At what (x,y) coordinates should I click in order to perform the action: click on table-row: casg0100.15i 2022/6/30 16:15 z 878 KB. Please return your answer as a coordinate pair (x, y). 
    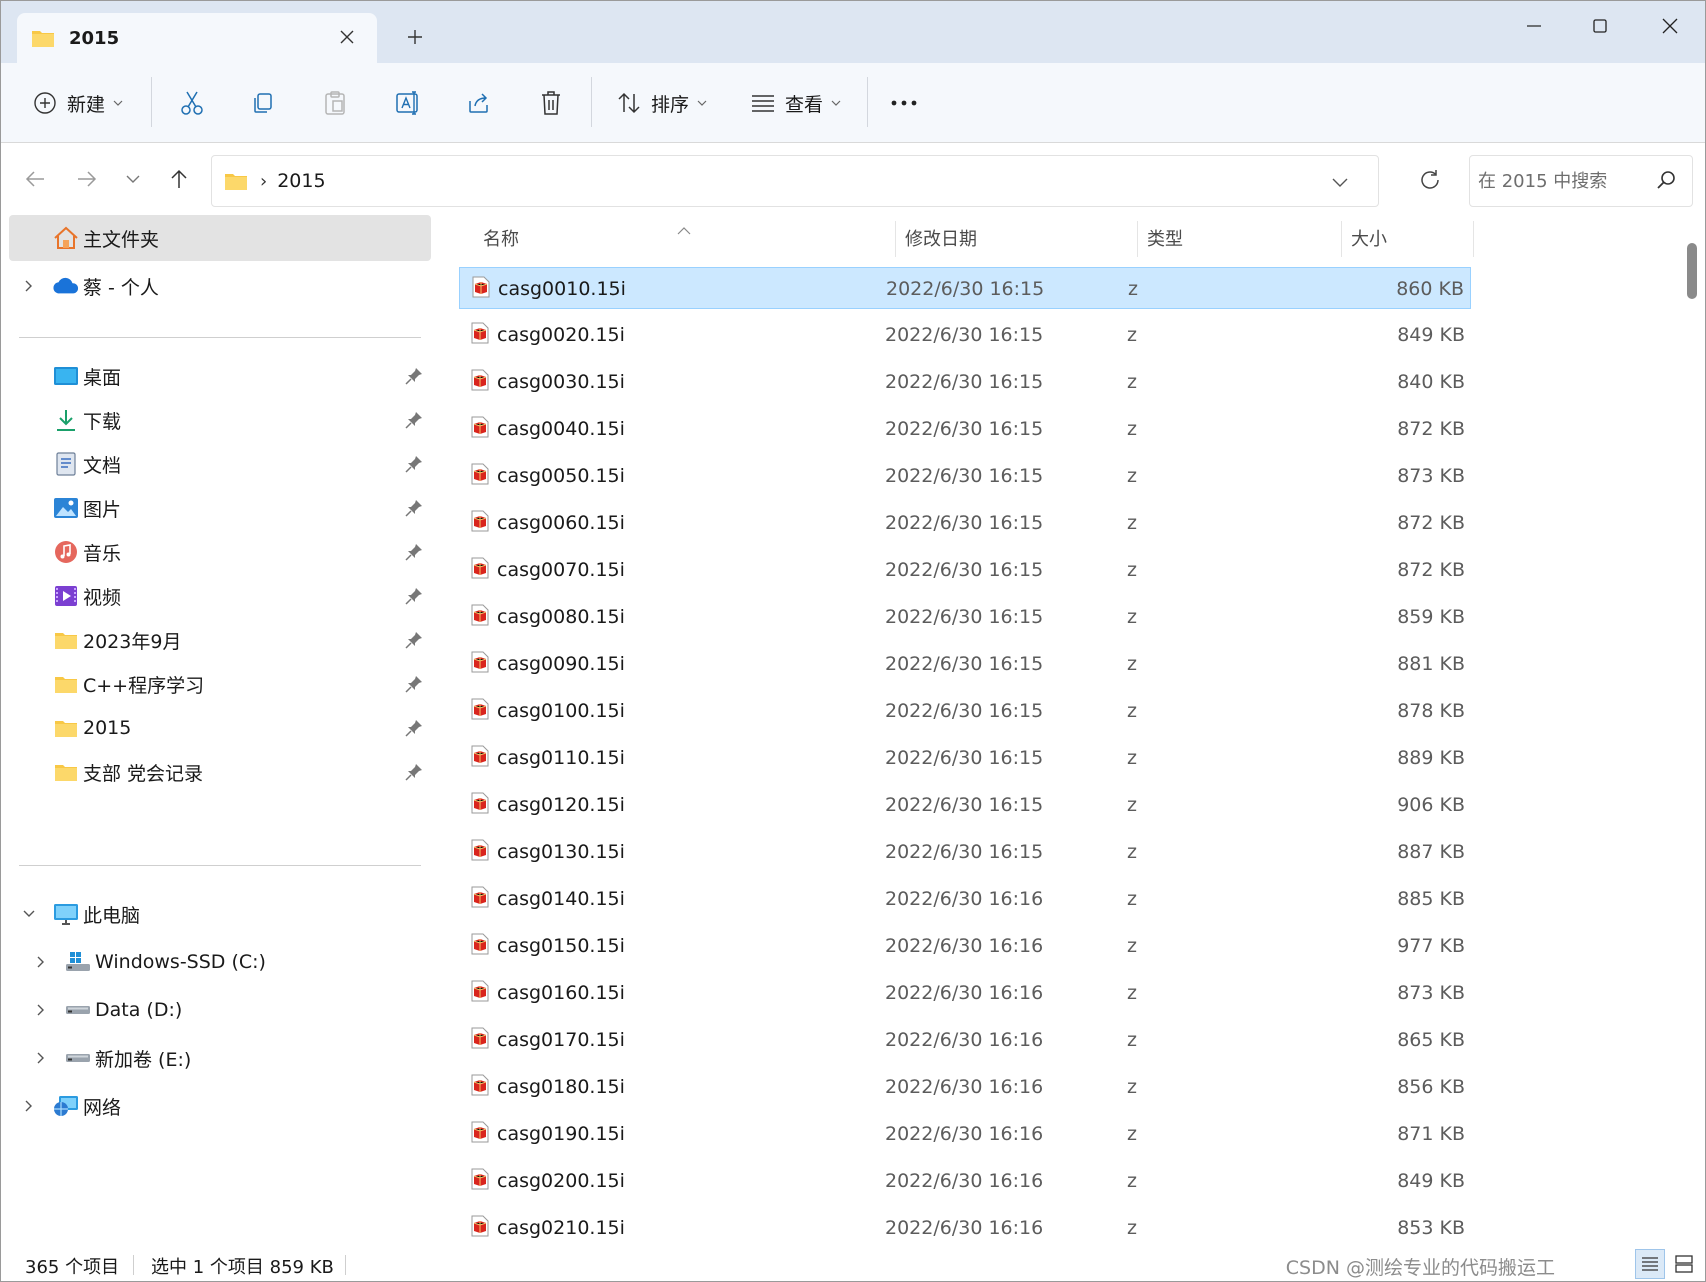
    Looking at the image, I should click on (965, 711).